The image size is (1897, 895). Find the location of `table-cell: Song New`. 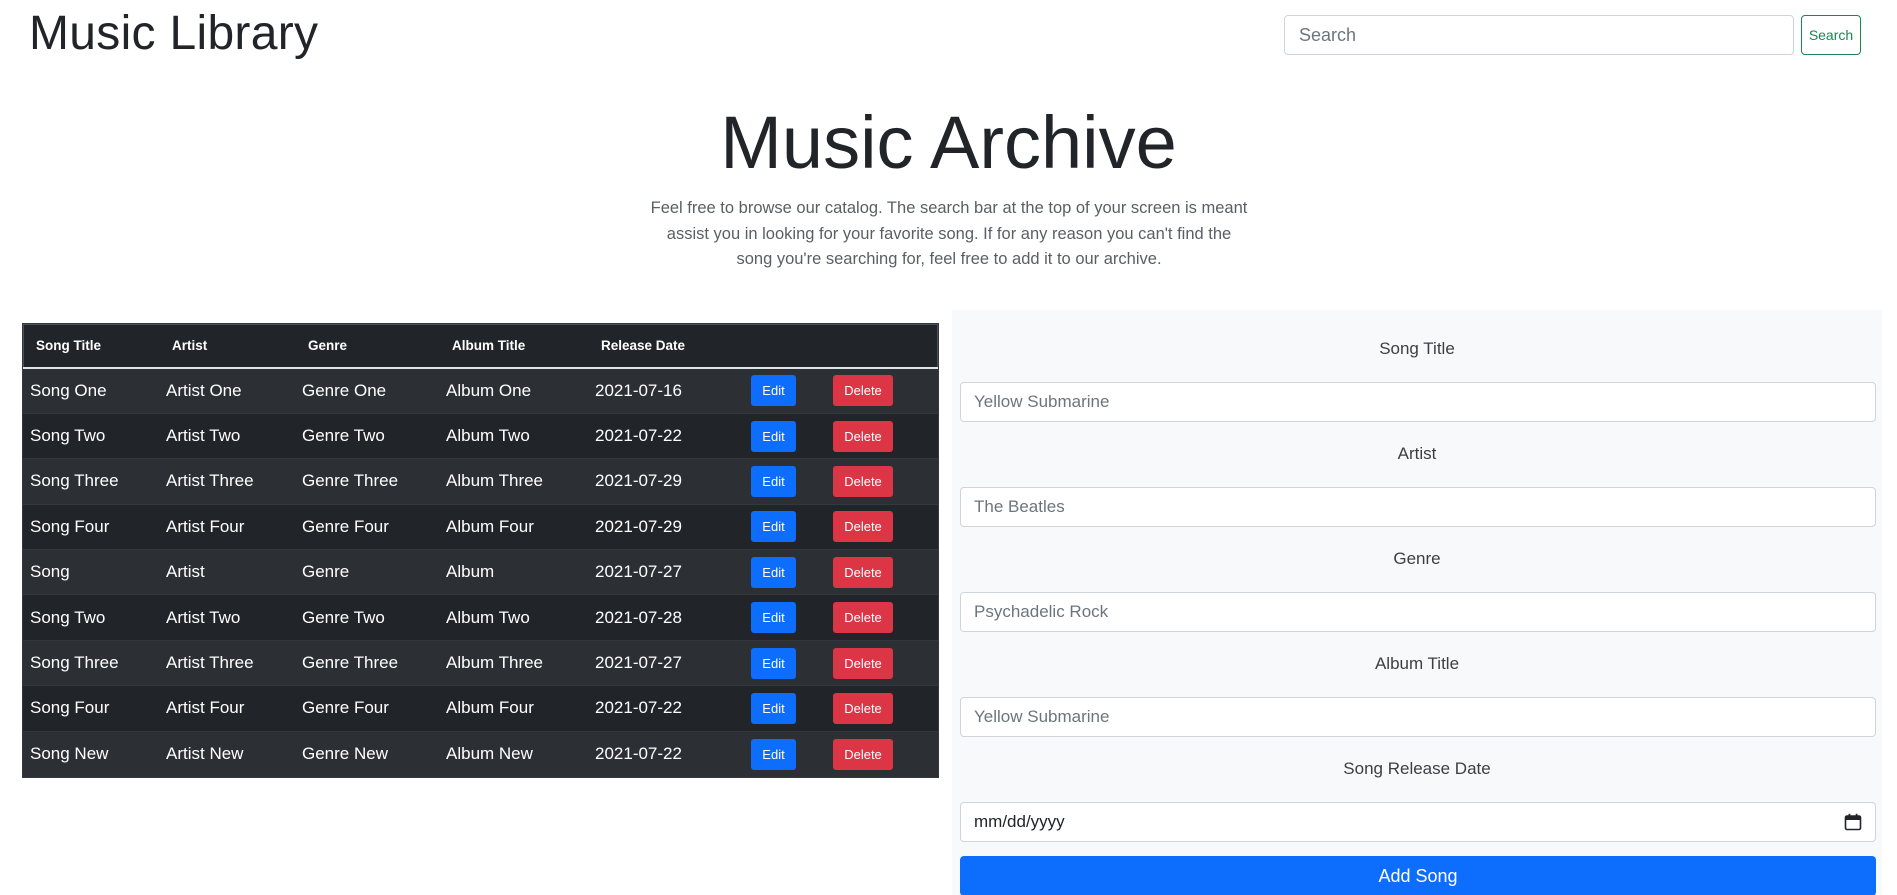

table-cell: Song New is located at coordinates (91, 753).